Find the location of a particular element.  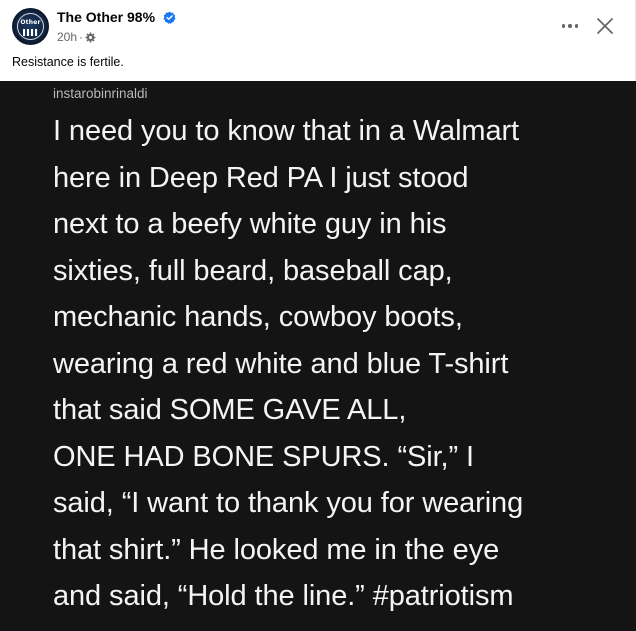

audience-gear-icon is located at coordinates (90, 37).